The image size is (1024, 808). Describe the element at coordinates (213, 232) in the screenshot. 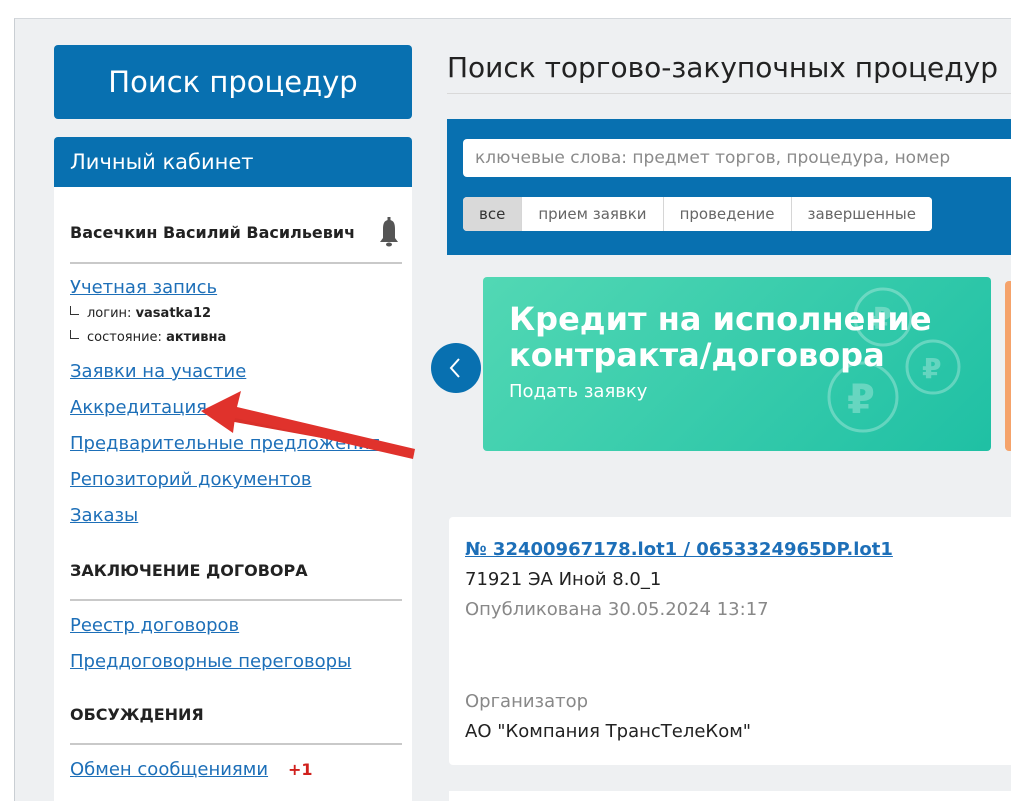

I see `user-name: Васечкин Василий Васильевич` at that location.